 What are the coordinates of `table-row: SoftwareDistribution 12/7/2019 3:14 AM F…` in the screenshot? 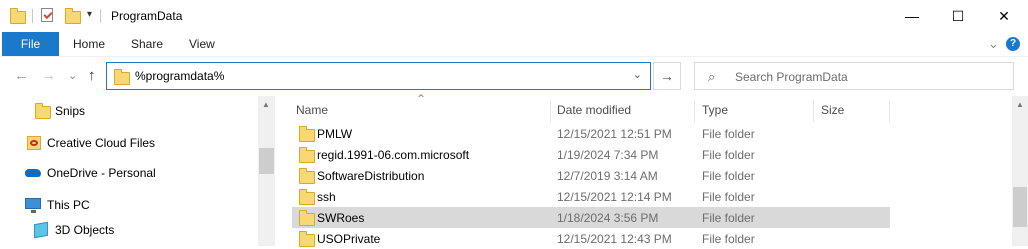 It's located at (591, 175).